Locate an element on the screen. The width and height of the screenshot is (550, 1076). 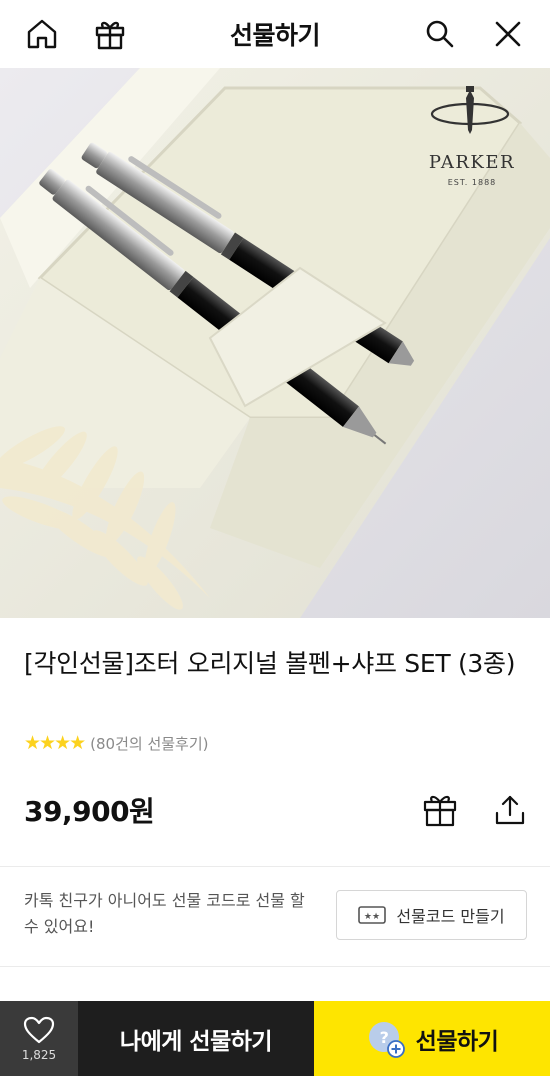
create-gift-code-button: ★★ 선물코드 만들기 is located at coordinates (431, 915).